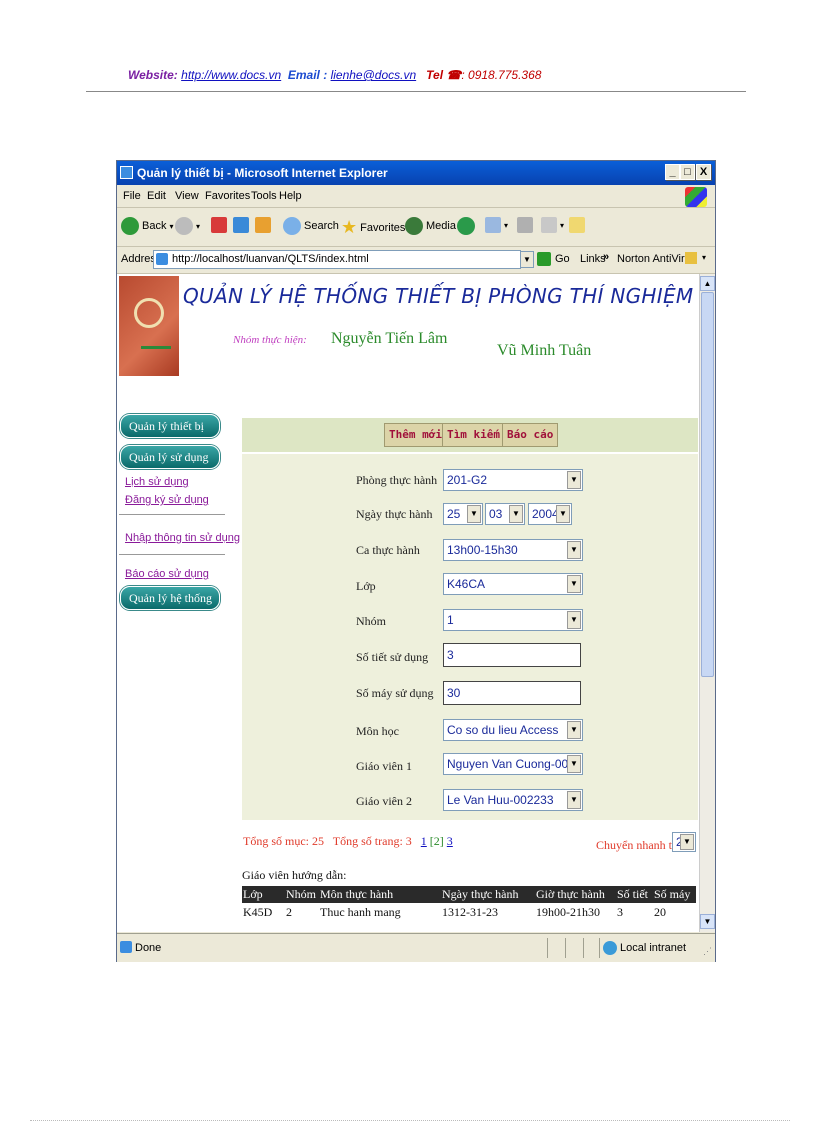  What do you see at coordinates (156, 196) in the screenshot?
I see `menu-edit: Edit` at bounding box center [156, 196].